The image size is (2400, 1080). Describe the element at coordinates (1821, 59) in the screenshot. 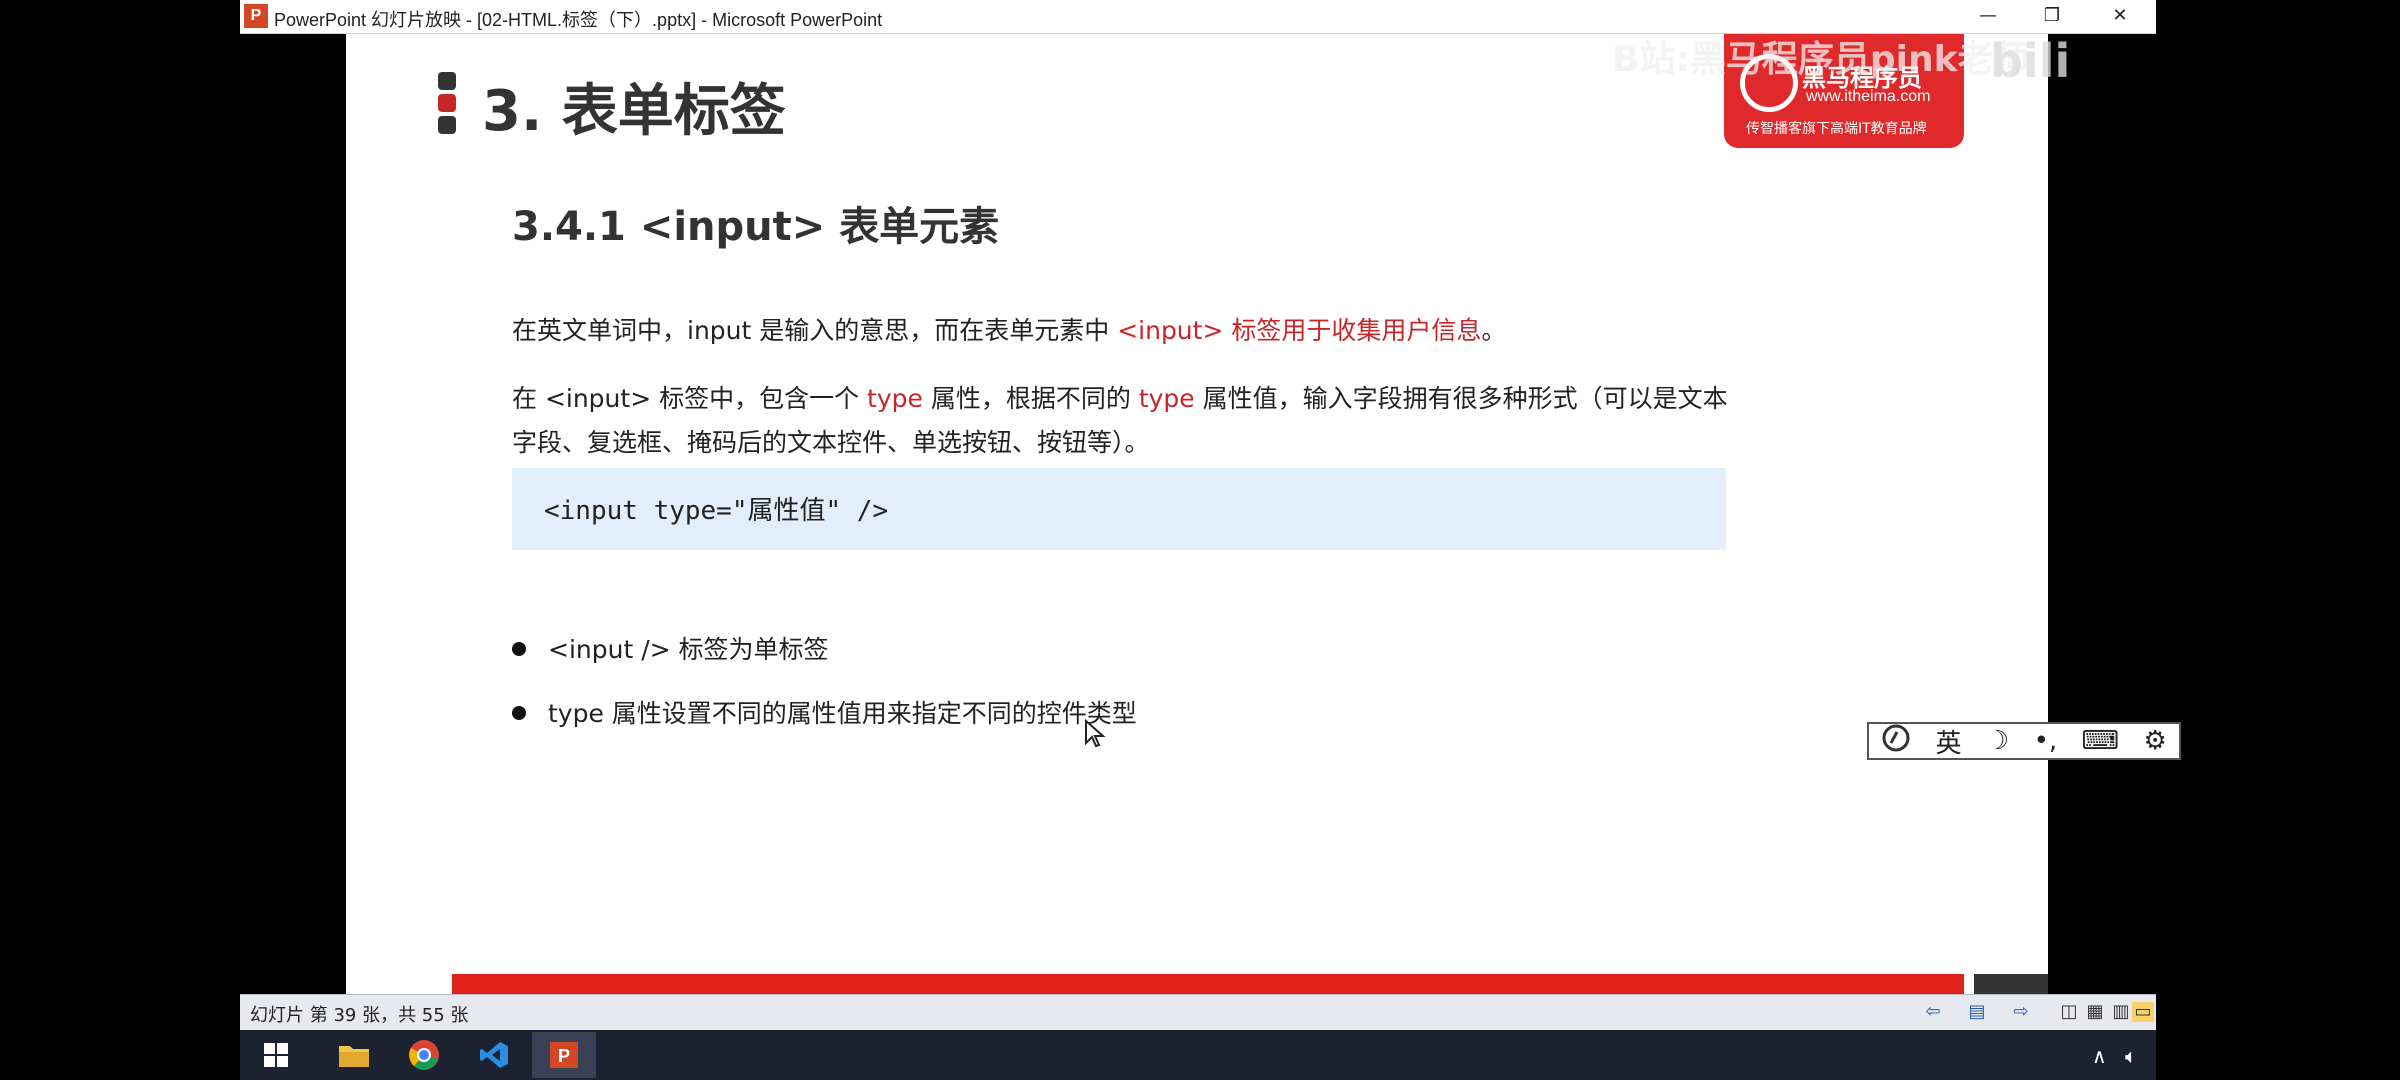

I see `bilibili-watermark: B站:黑马程序员pink老师` at that location.